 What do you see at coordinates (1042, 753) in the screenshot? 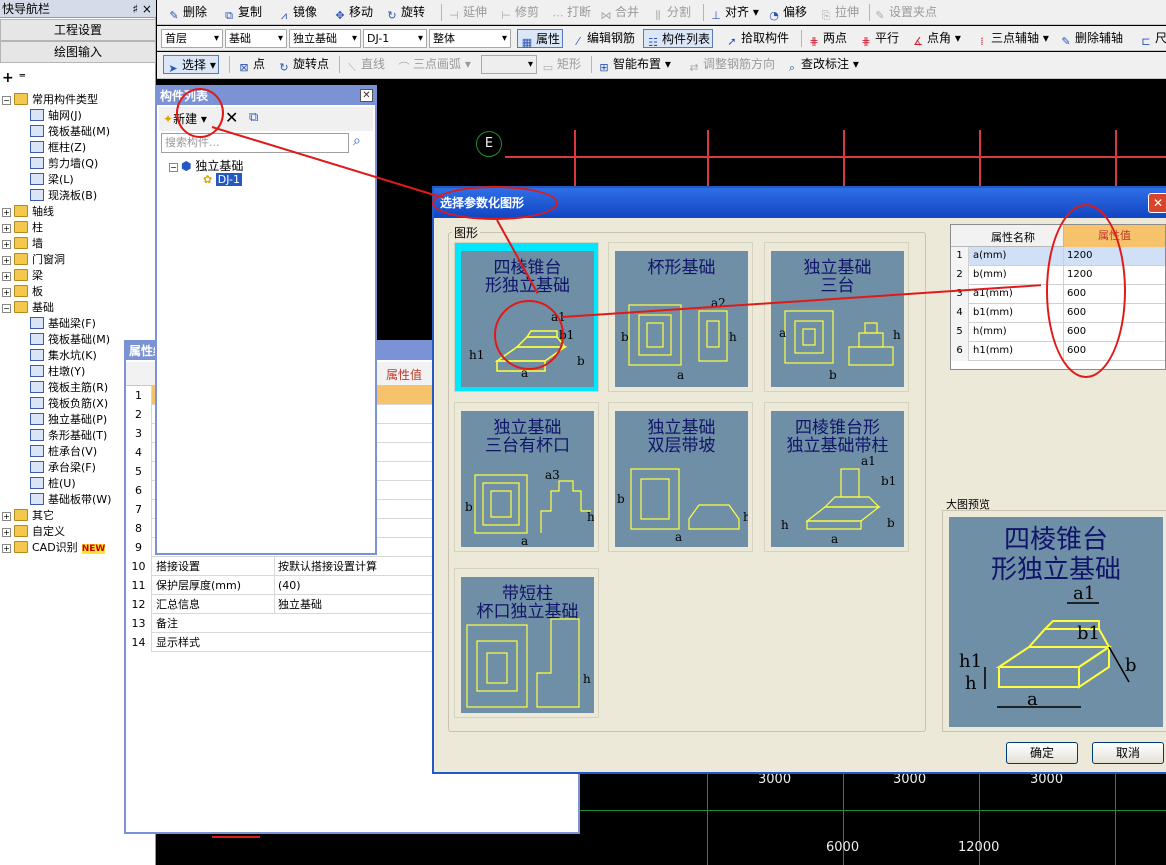
I see `ok-button: 确定` at bounding box center [1042, 753].